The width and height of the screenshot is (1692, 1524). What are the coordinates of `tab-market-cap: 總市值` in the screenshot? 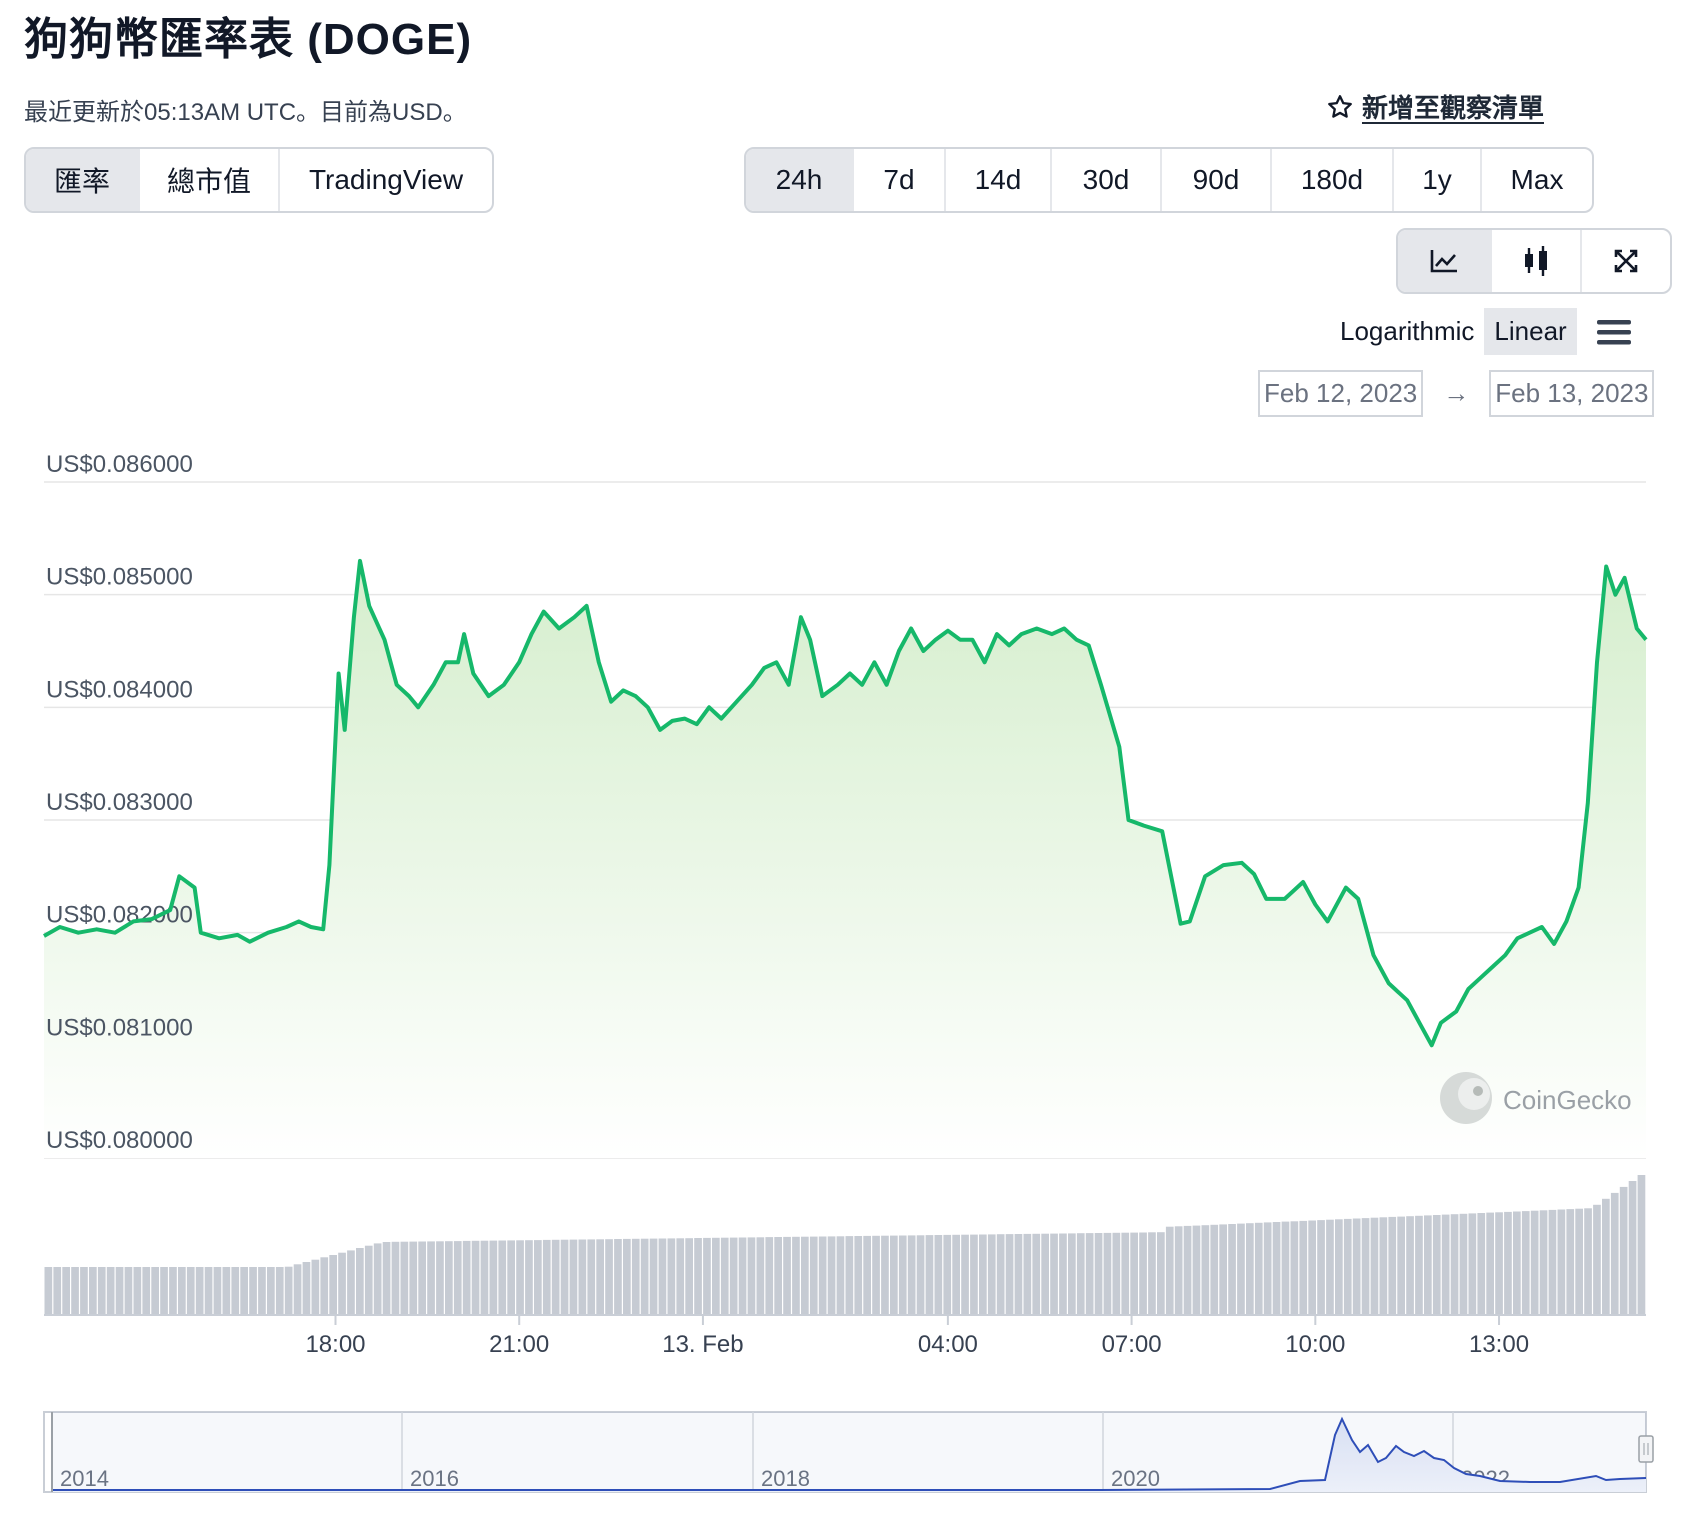 It's located at (210, 180).